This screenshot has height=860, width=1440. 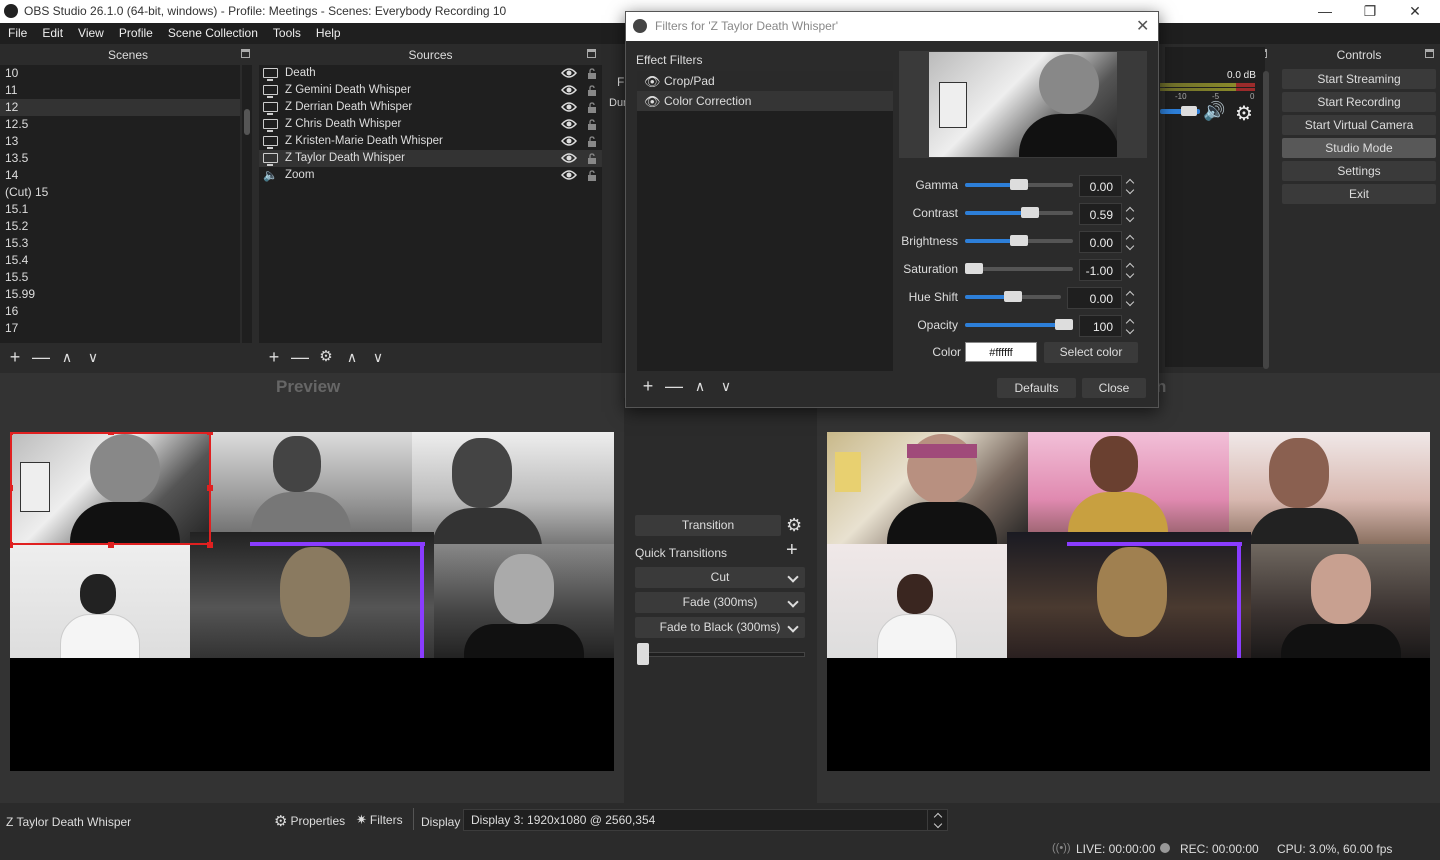 I want to click on remove-filter-icon: —, so click(x=674, y=386).